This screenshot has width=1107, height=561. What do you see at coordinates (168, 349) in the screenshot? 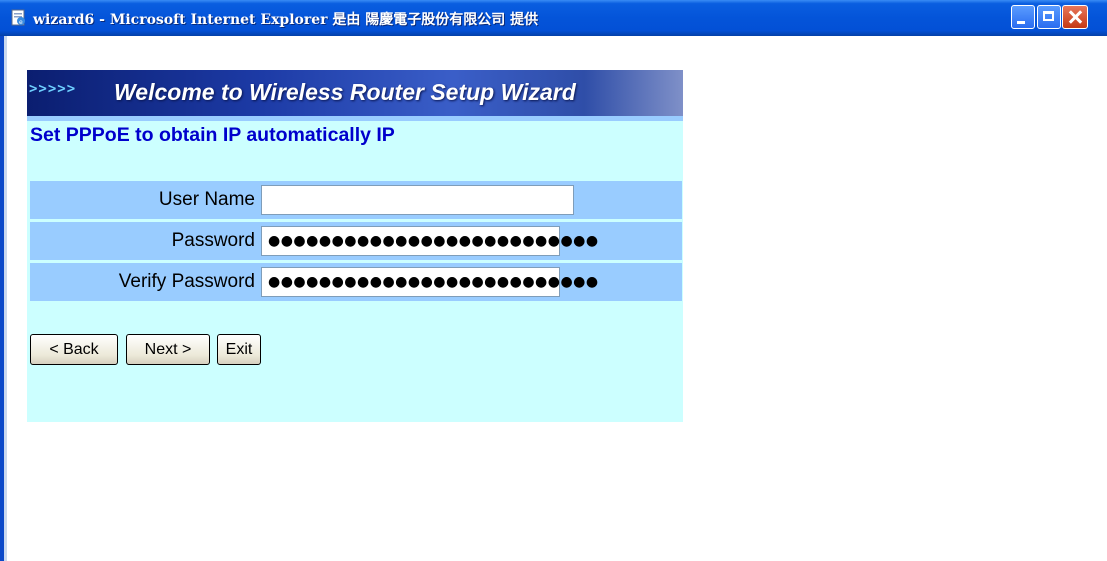
I see `next-button: Next >` at bounding box center [168, 349].